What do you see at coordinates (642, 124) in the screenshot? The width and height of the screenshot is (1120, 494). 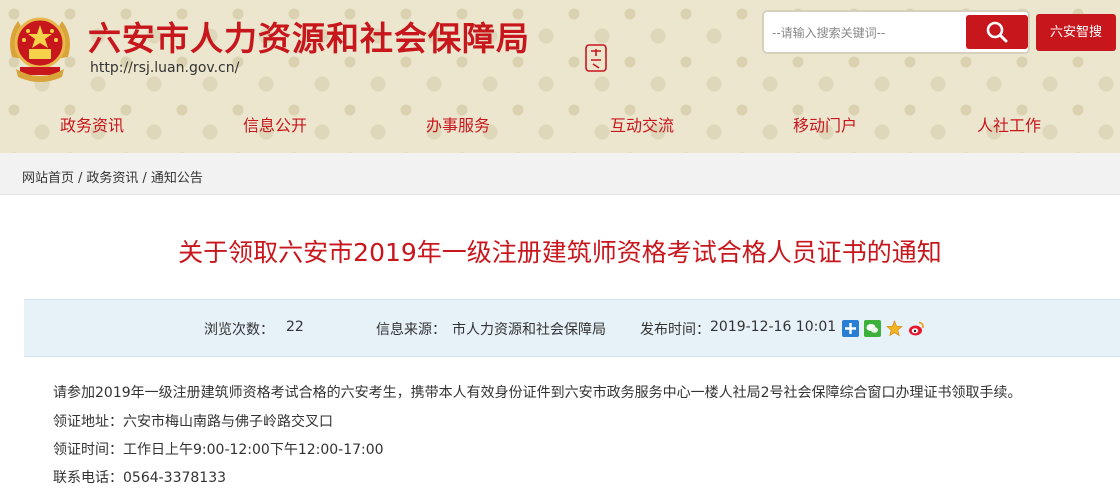 I see `nav-item-interaction: 互动交流` at bounding box center [642, 124].